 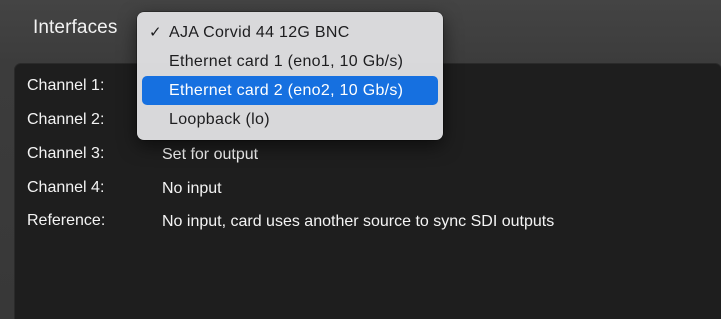 What do you see at coordinates (368, 190) in the screenshot?
I see `channel-row-4: Channel 4: No input` at bounding box center [368, 190].